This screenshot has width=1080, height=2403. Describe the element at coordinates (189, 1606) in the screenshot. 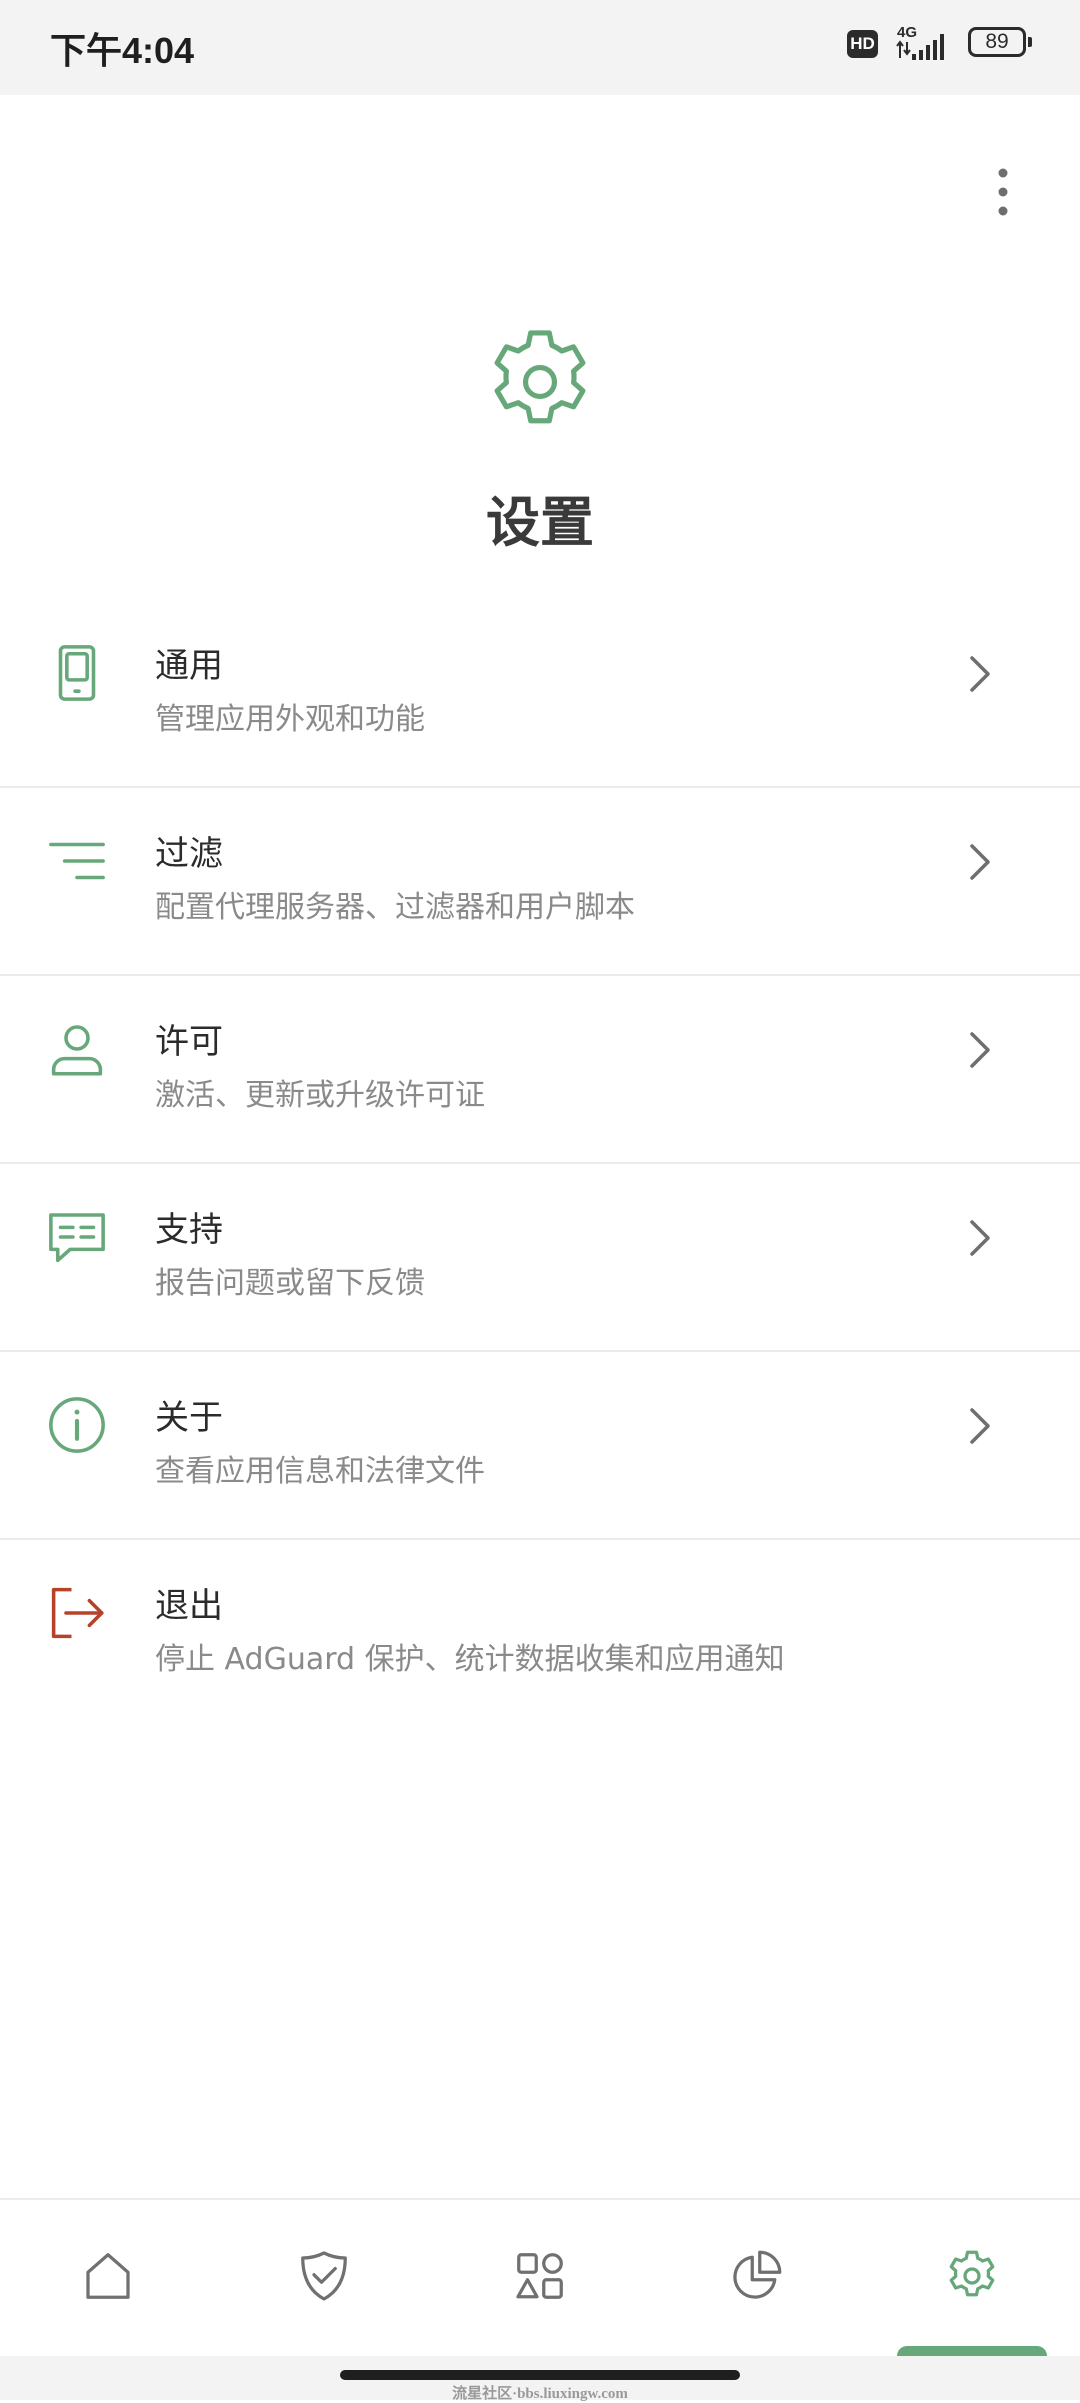

I see `menu-item-label: 退出` at that location.